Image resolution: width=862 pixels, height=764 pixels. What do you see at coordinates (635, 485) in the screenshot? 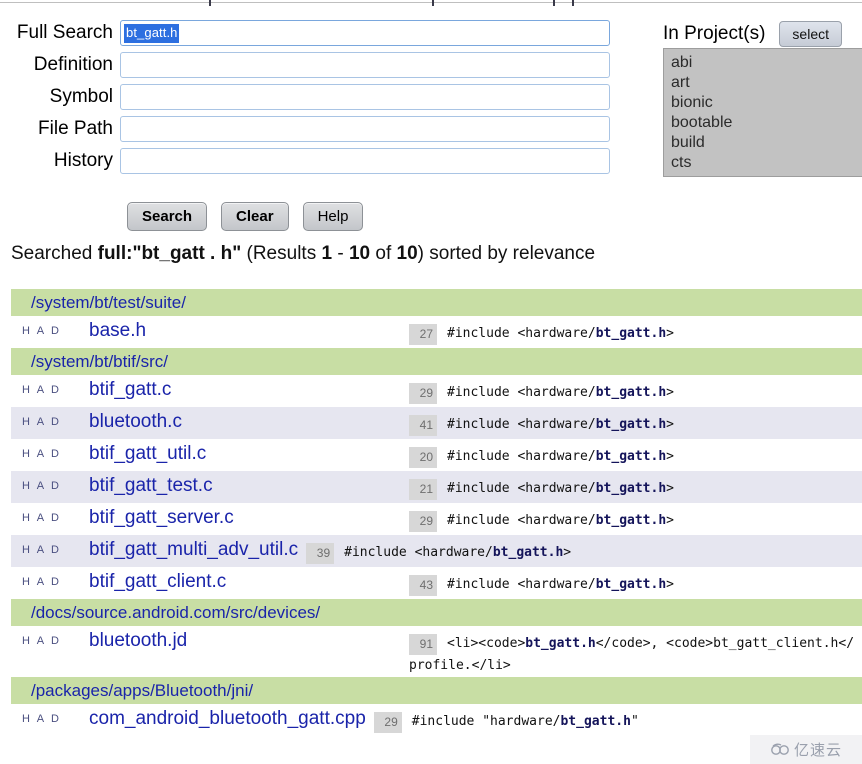
I see `snippet-container: 21 #include <hardware/bt_gatt.h>` at bounding box center [635, 485].